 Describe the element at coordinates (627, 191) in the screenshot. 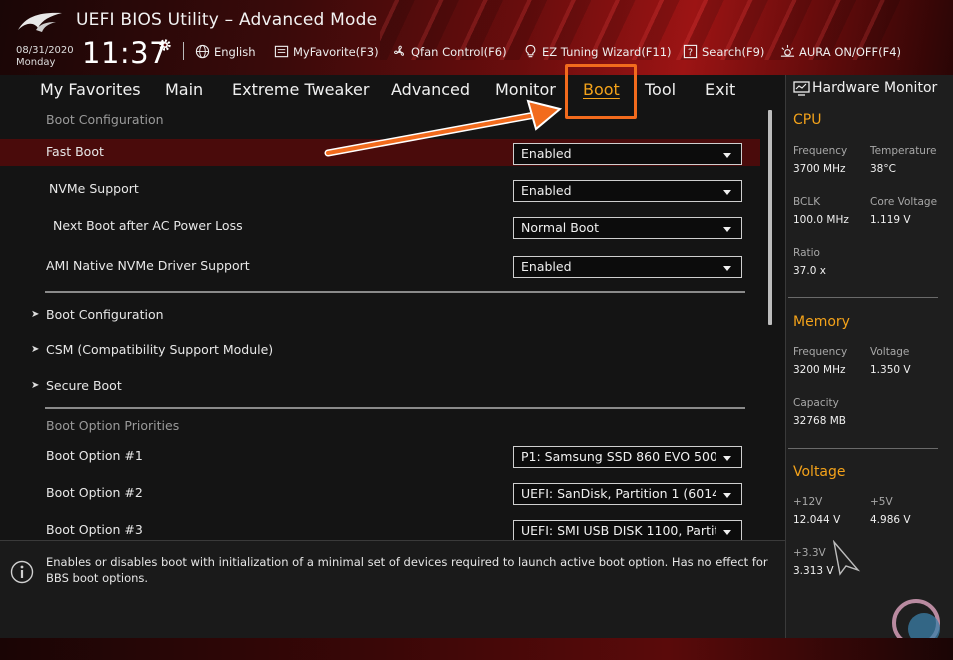

I see `nvme-support-dropdown: Enabled` at that location.